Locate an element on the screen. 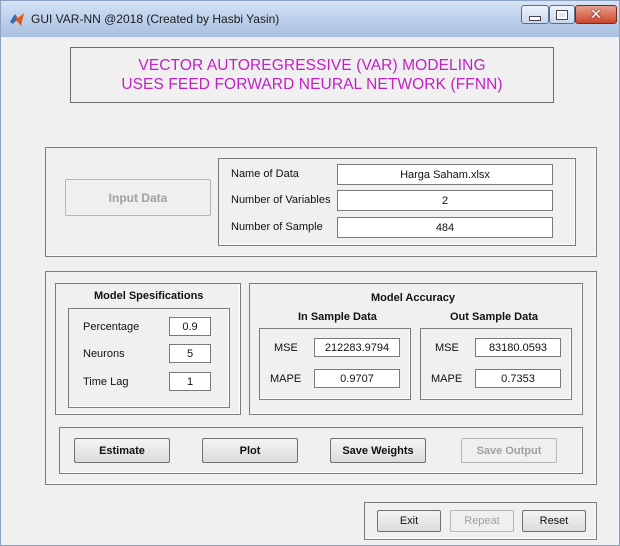 Image resolution: width=620 pixels, height=546 pixels. out-mse-label: MSE is located at coordinates (447, 348).